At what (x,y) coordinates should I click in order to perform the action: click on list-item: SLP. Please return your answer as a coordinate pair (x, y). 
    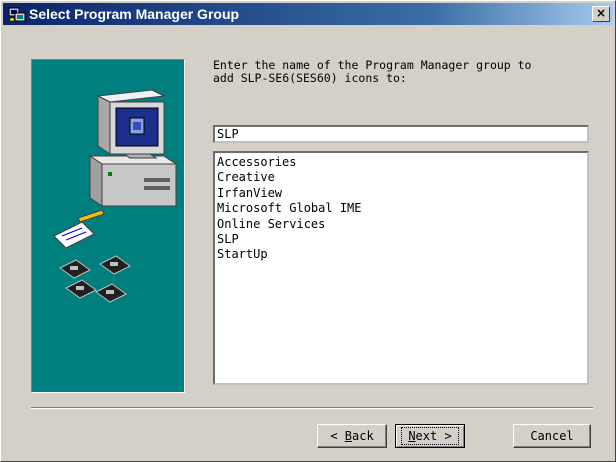
    Looking at the image, I should click on (401, 239).